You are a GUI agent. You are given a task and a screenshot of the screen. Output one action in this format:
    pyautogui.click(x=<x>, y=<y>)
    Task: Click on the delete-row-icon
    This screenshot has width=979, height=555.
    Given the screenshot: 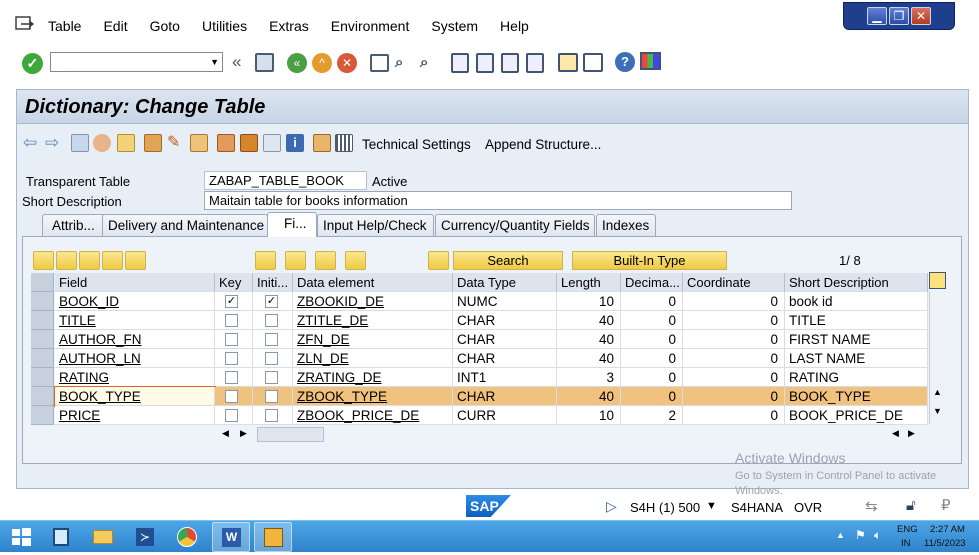 What is the action you would take?
    pyautogui.click(x=135, y=260)
    